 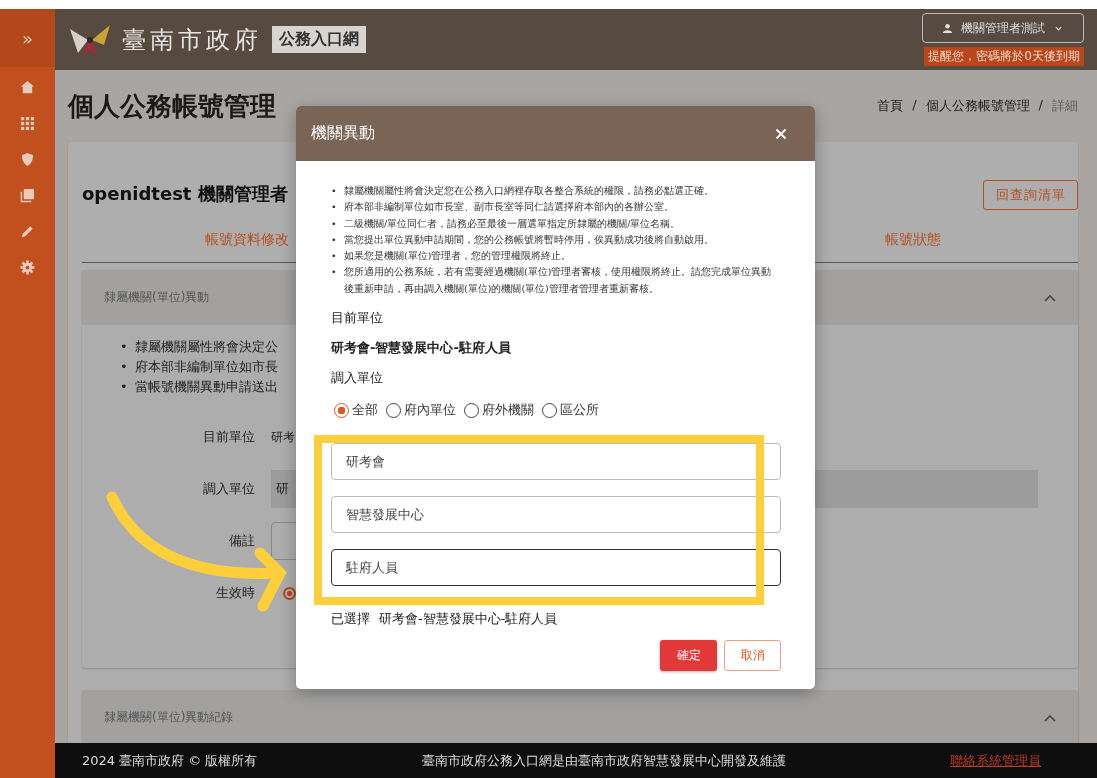 What do you see at coordinates (529, 239) in the screenshot?
I see `note-text: 當您提出單位異動申請期間，您的公務帳號將暫時停用，俟異動成功後將自動啟用。` at bounding box center [529, 239].